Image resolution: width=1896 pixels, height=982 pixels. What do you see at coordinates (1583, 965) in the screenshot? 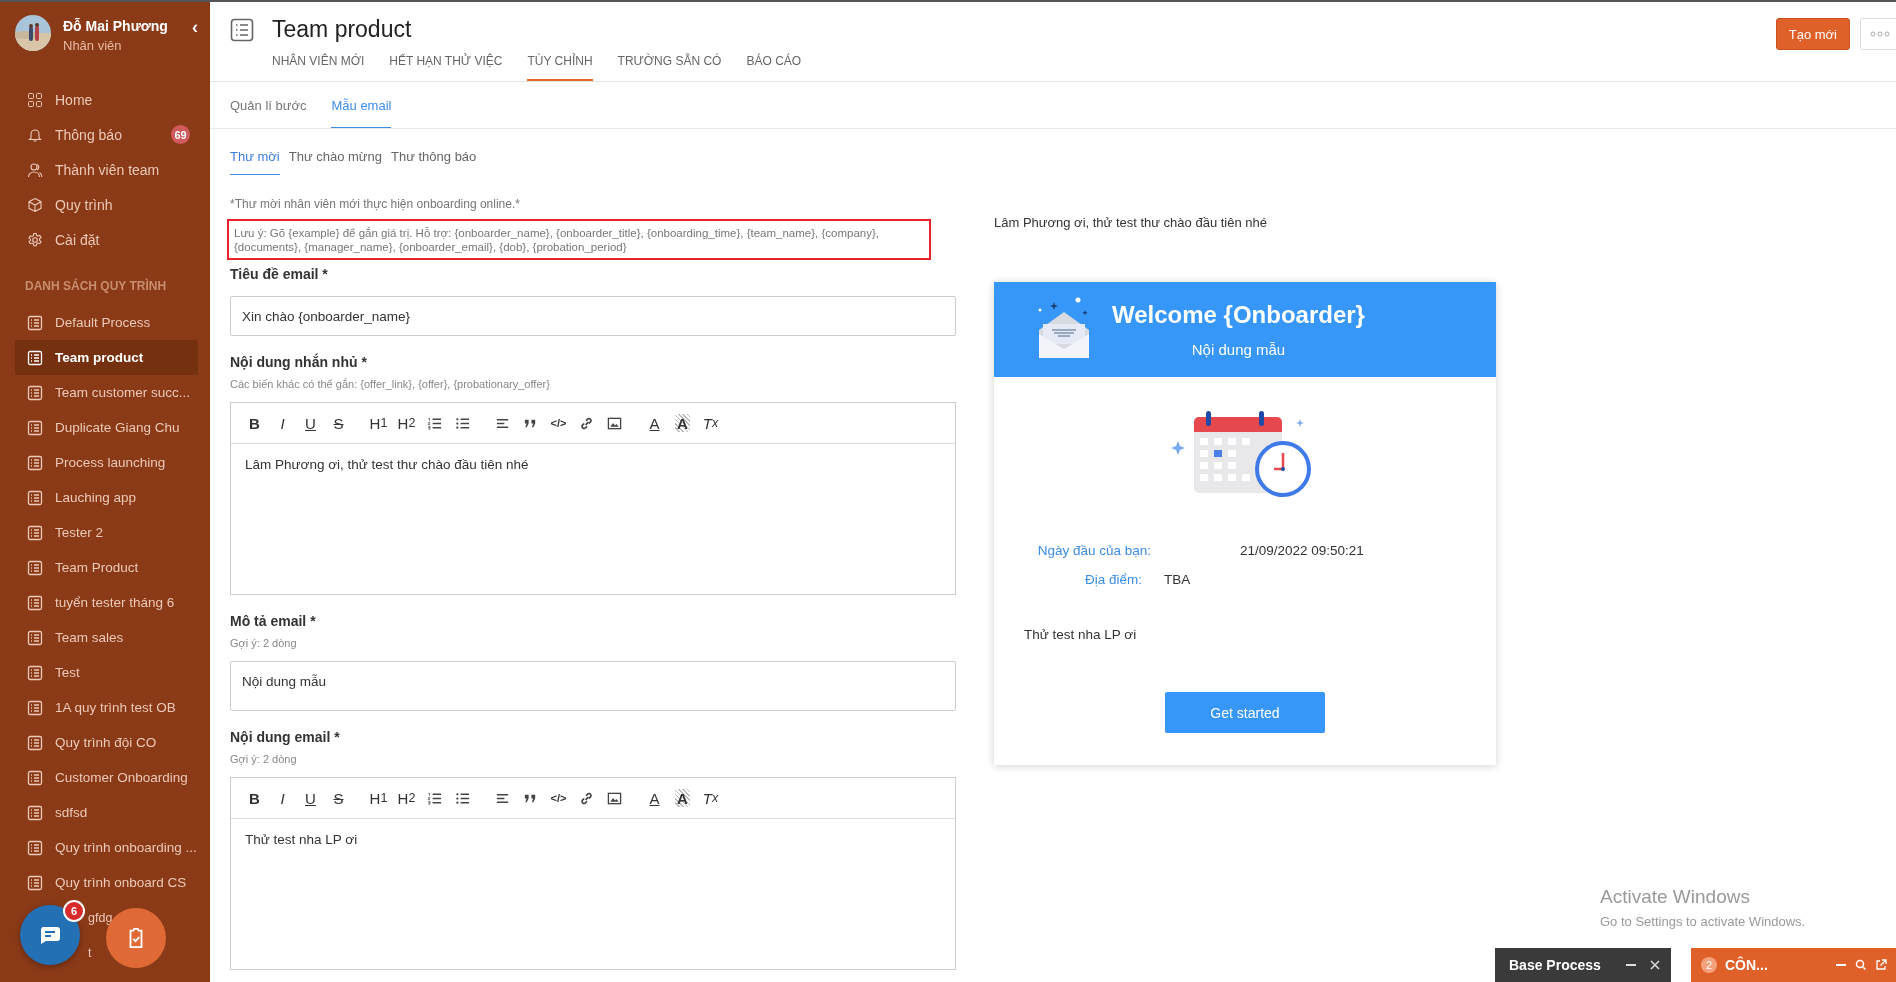
I see `minimized-panel: Base Process` at bounding box center [1583, 965].